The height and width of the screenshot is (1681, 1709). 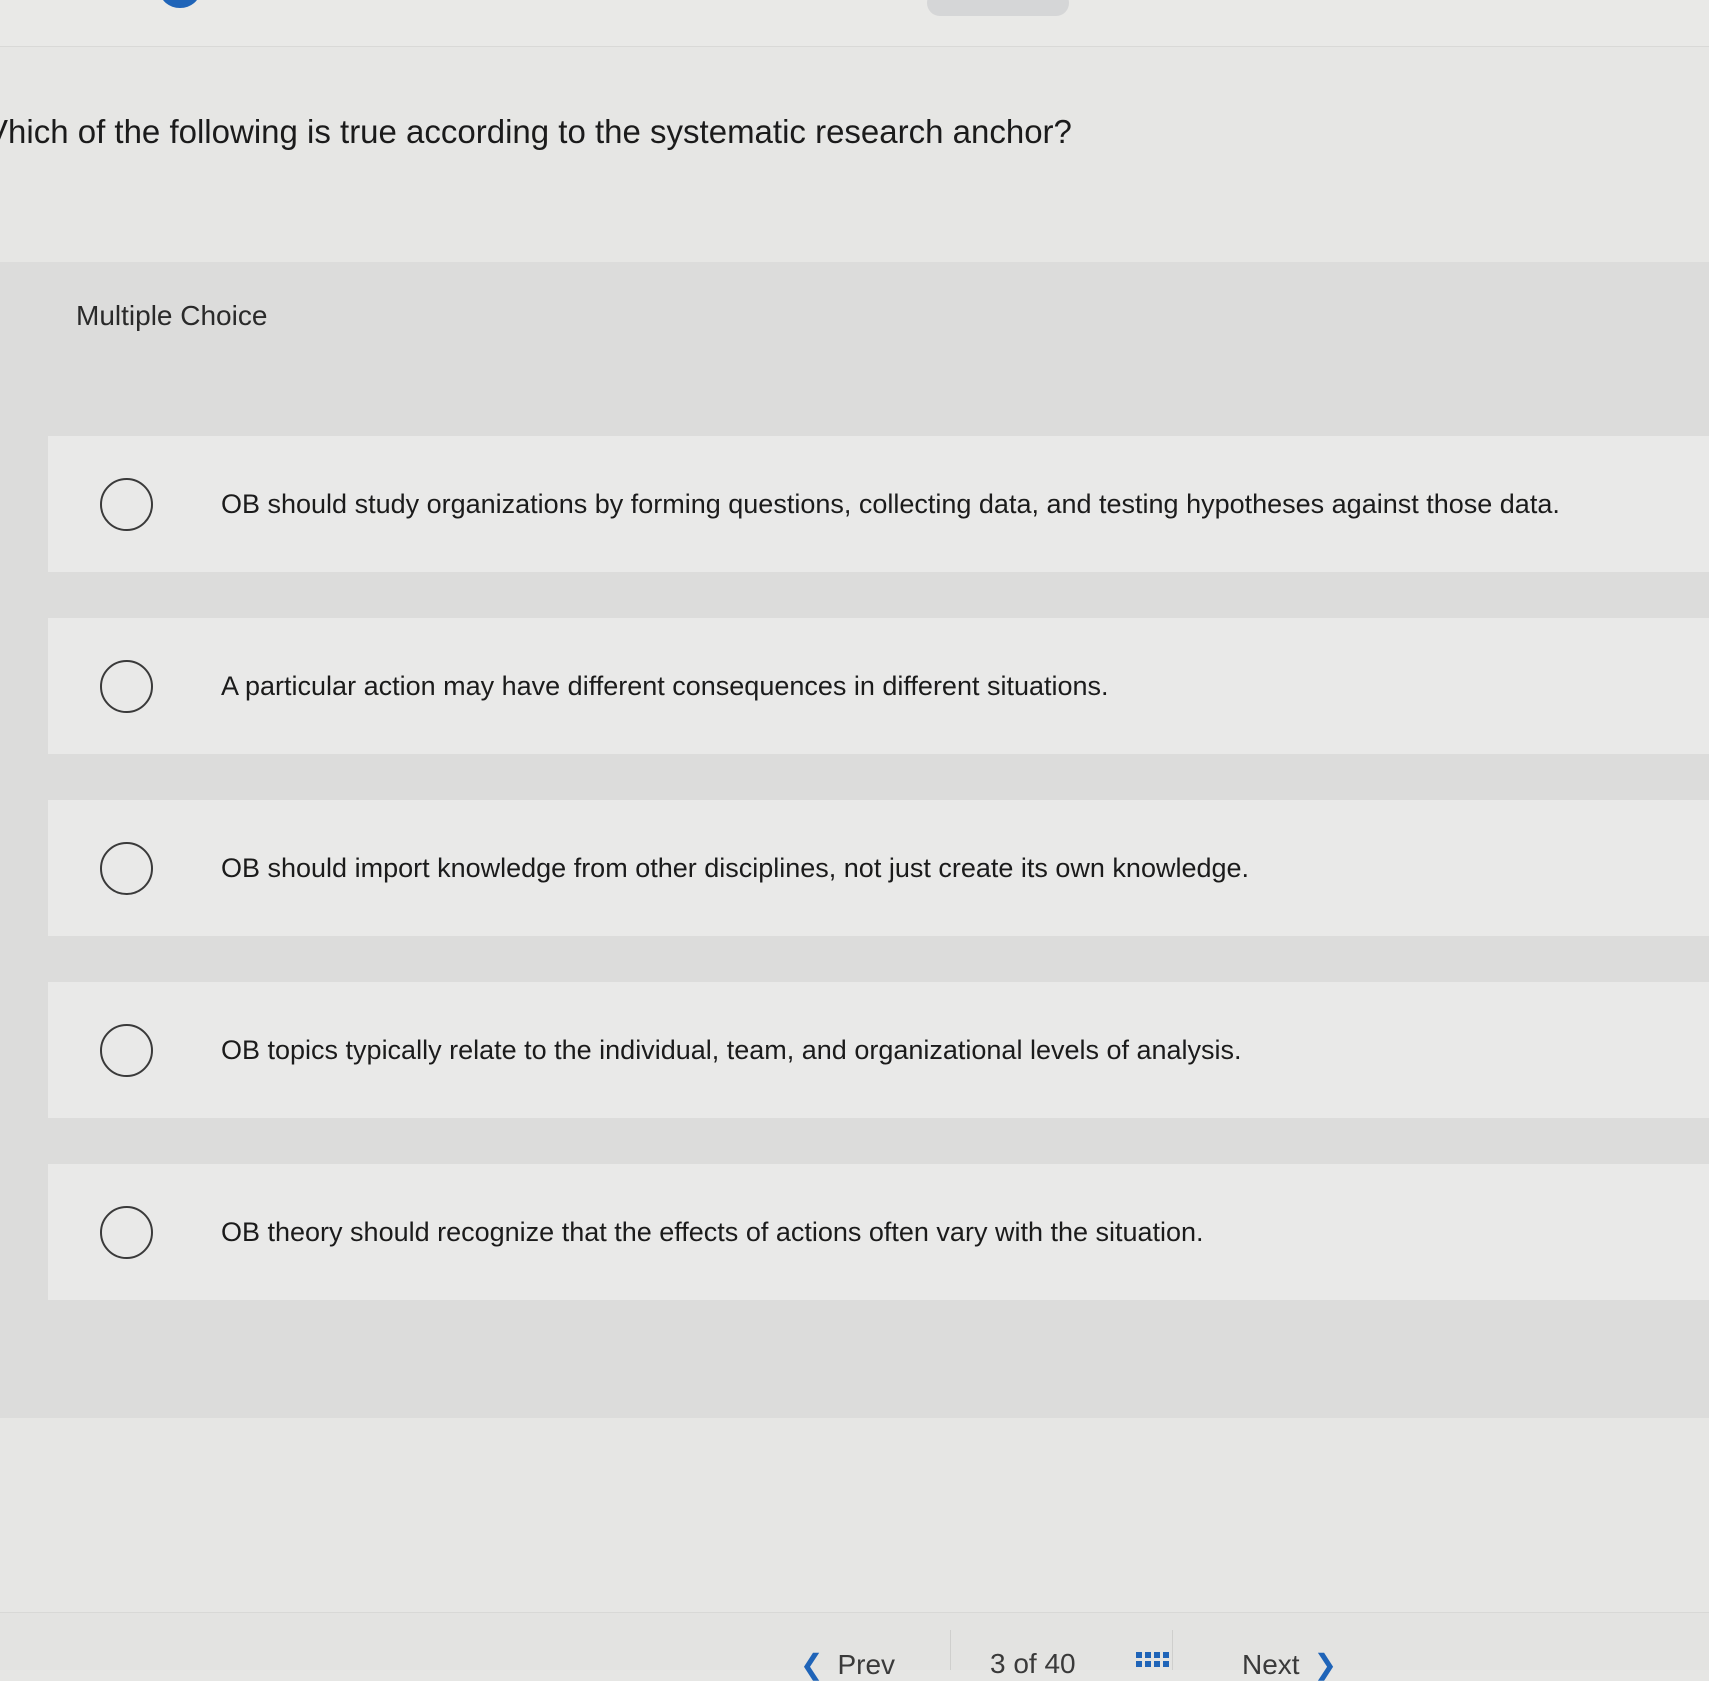 I want to click on page-indicator: 3 of 40, so click(x=1033, y=1663).